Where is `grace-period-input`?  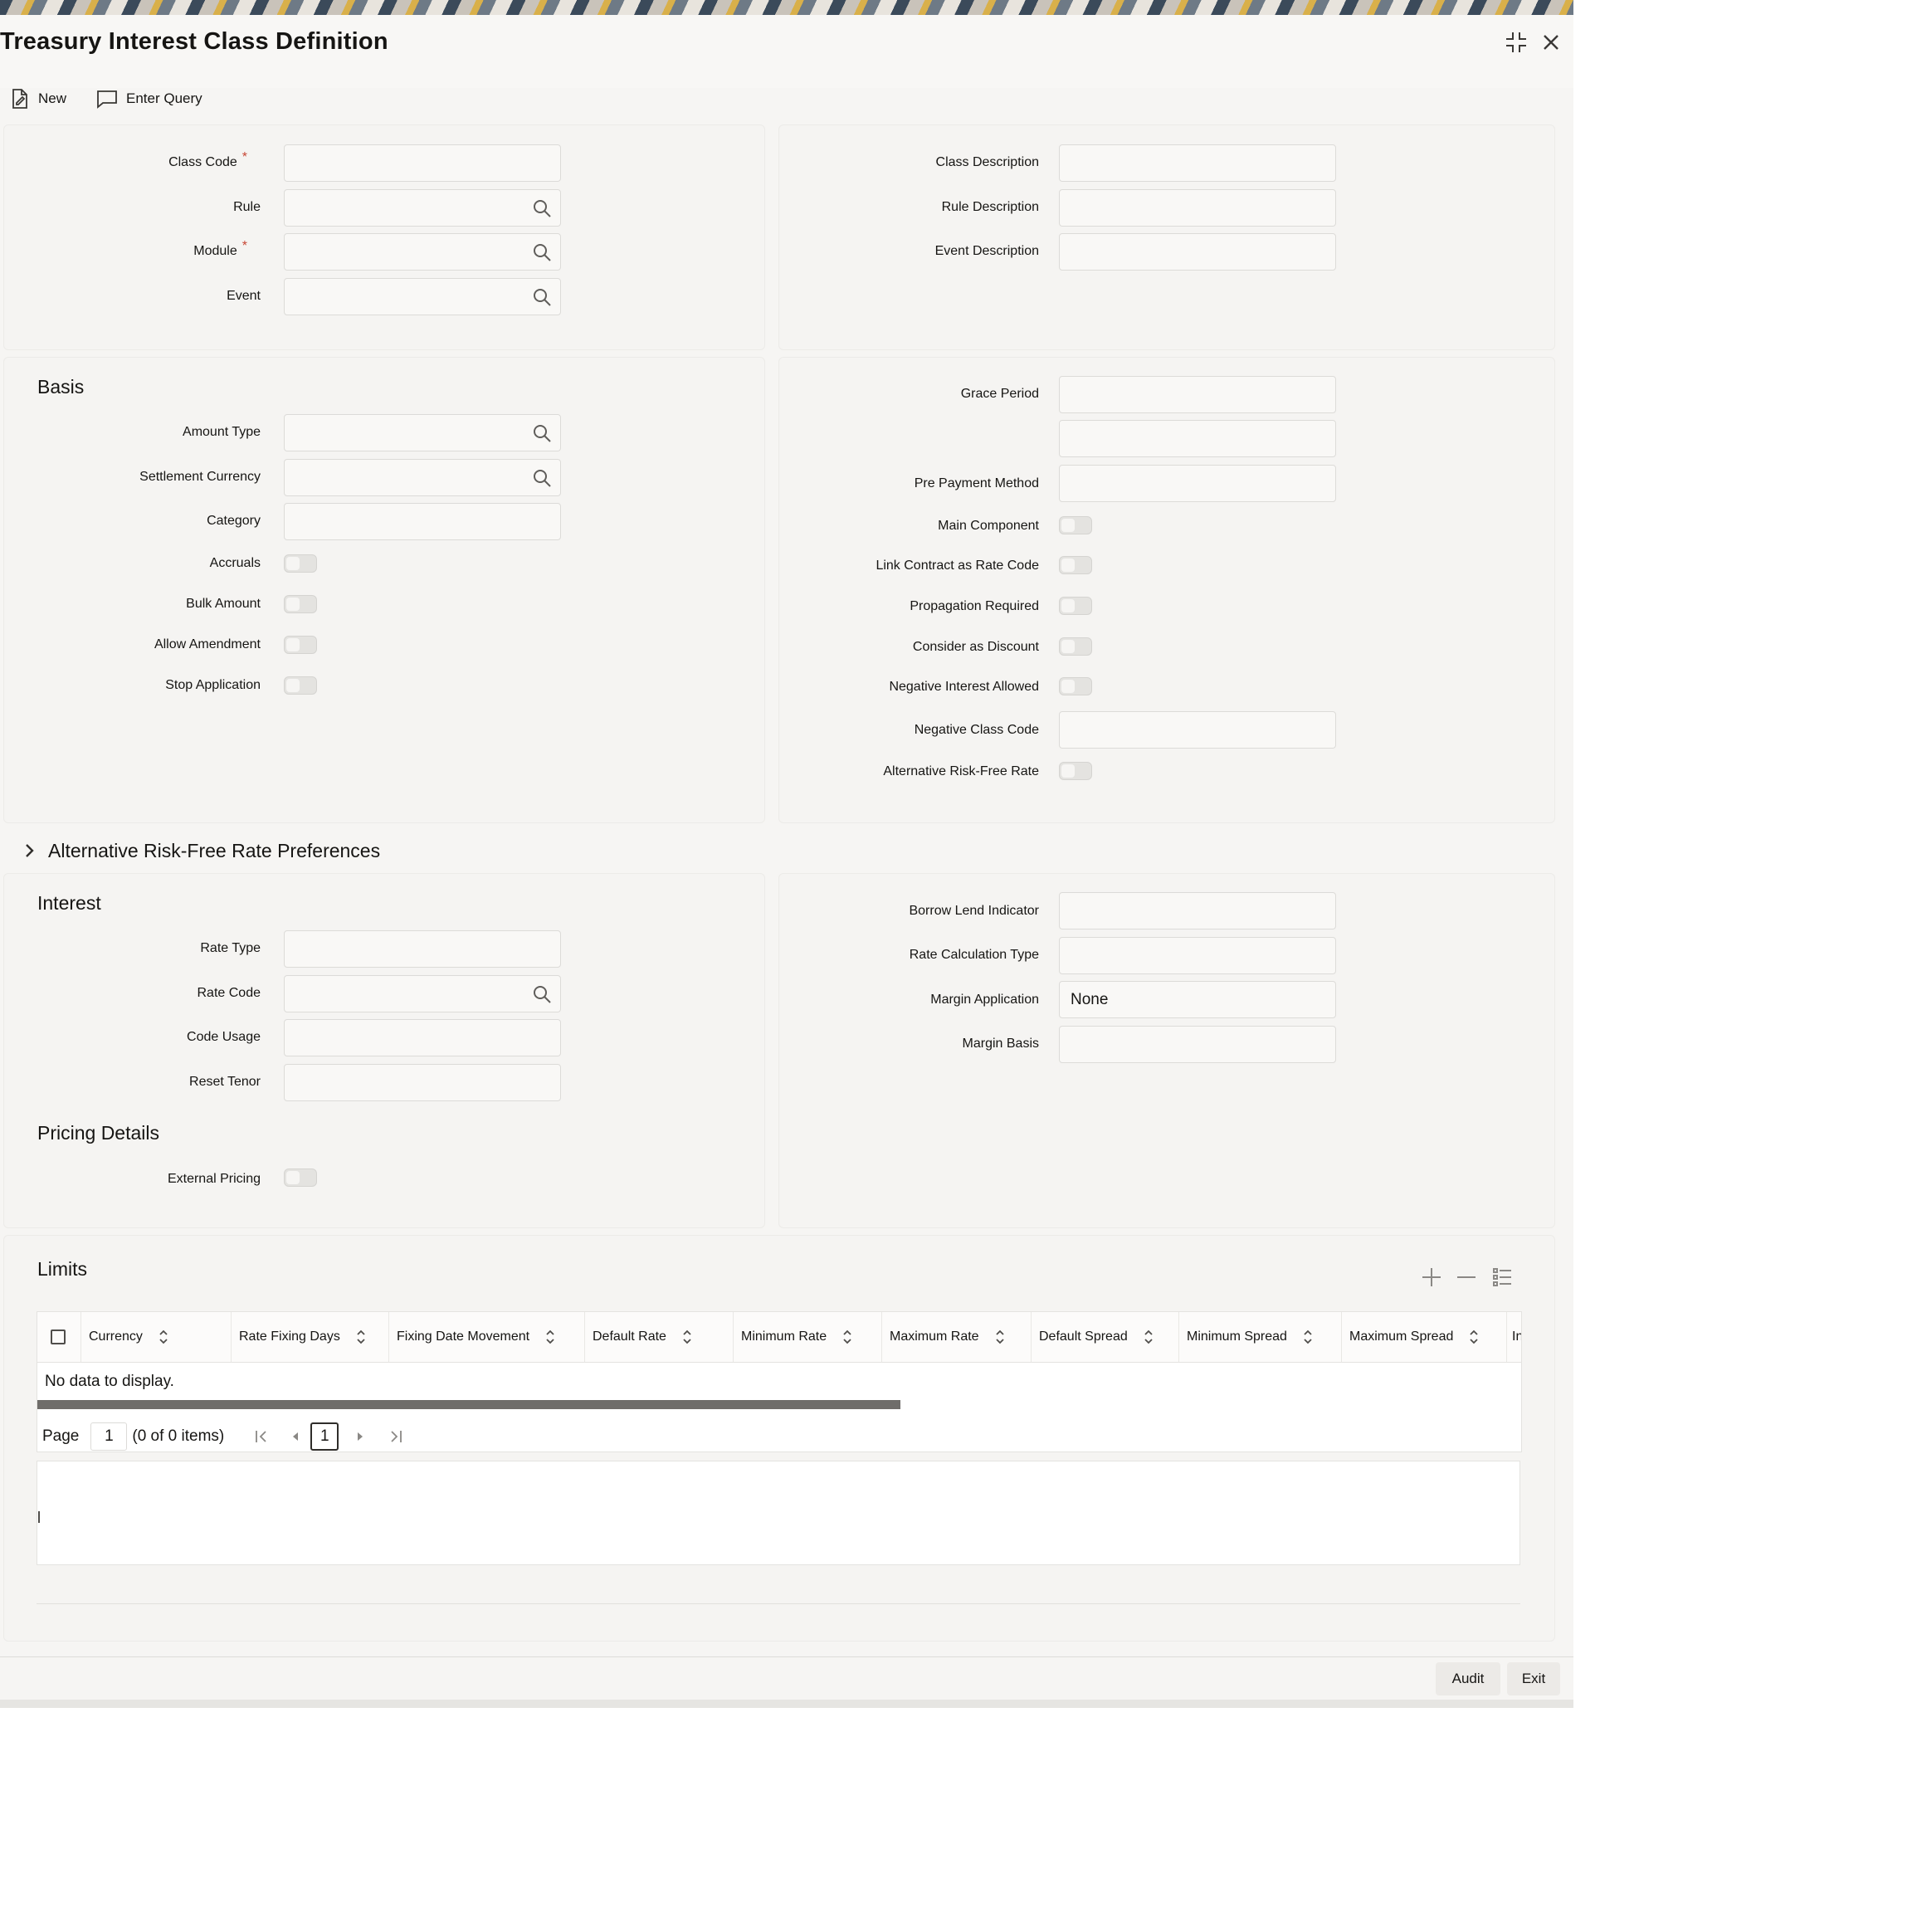 grace-period-input is located at coordinates (1198, 395).